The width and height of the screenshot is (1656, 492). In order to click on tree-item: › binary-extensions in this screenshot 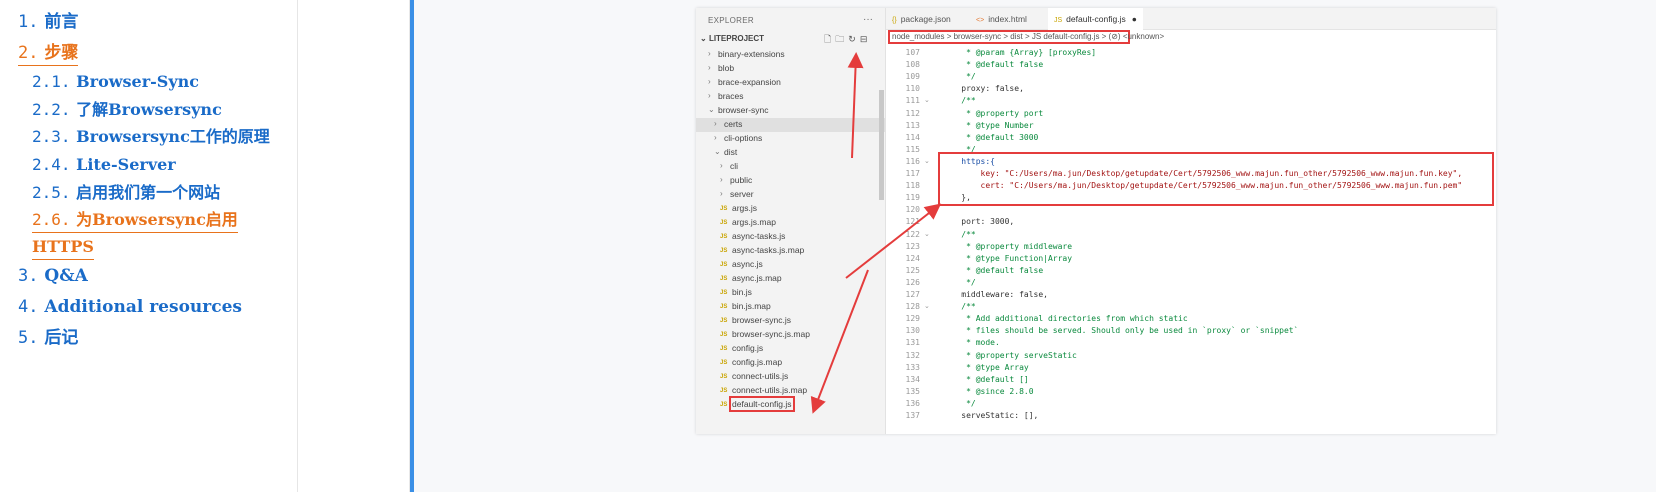, I will do `click(790, 55)`.